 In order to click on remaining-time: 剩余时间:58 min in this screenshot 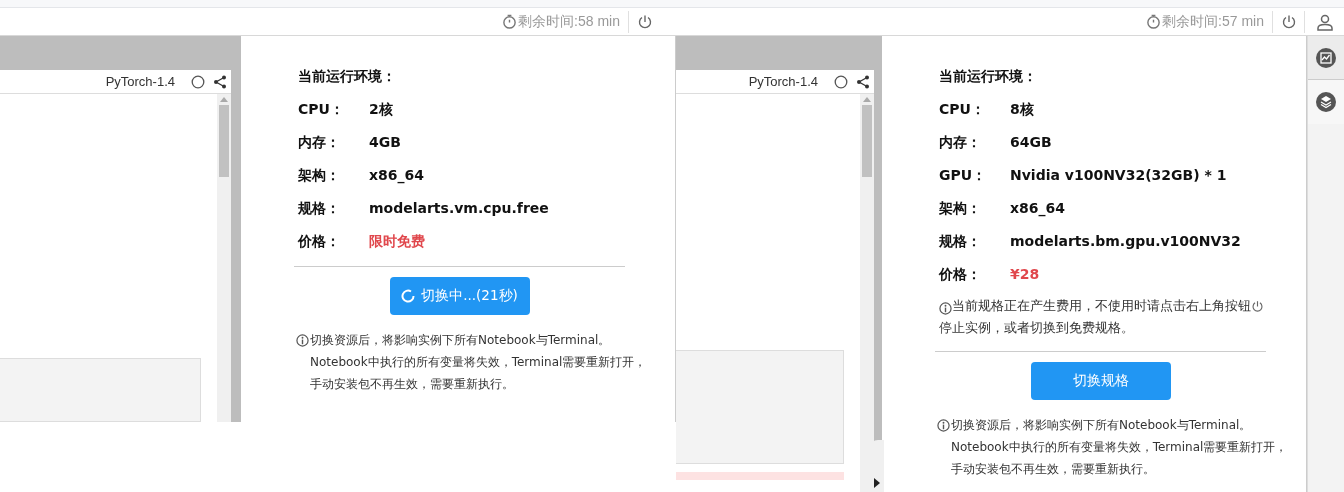, I will do `click(565, 21)`.